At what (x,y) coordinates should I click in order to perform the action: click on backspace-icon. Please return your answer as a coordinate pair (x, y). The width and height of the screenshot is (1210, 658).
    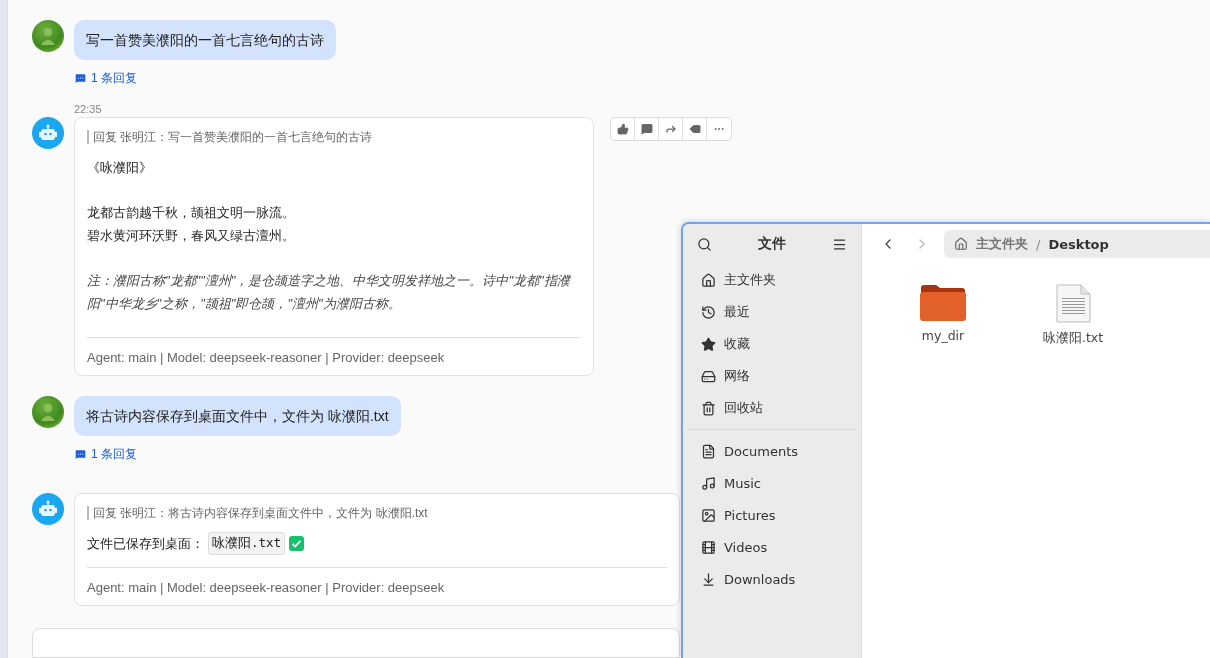
    Looking at the image, I should click on (694, 129).